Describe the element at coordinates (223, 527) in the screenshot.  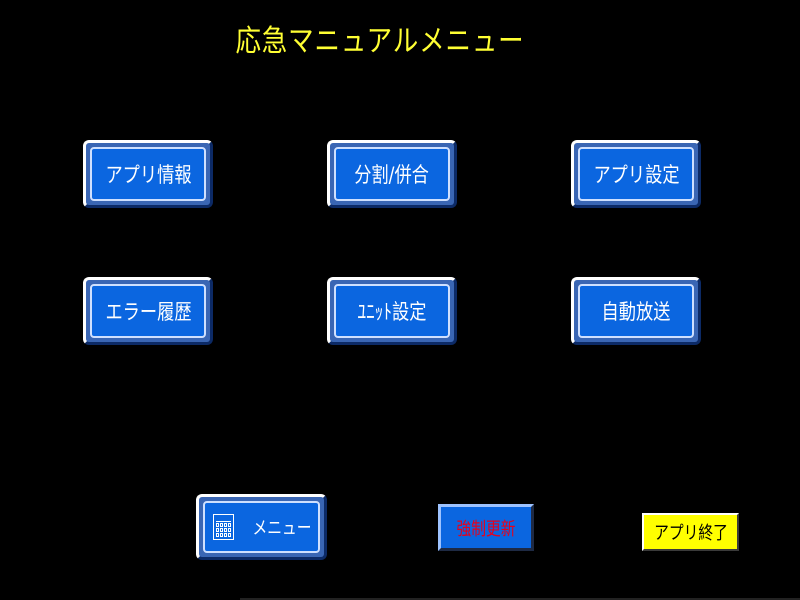
I see `grid-calendar-icon` at that location.